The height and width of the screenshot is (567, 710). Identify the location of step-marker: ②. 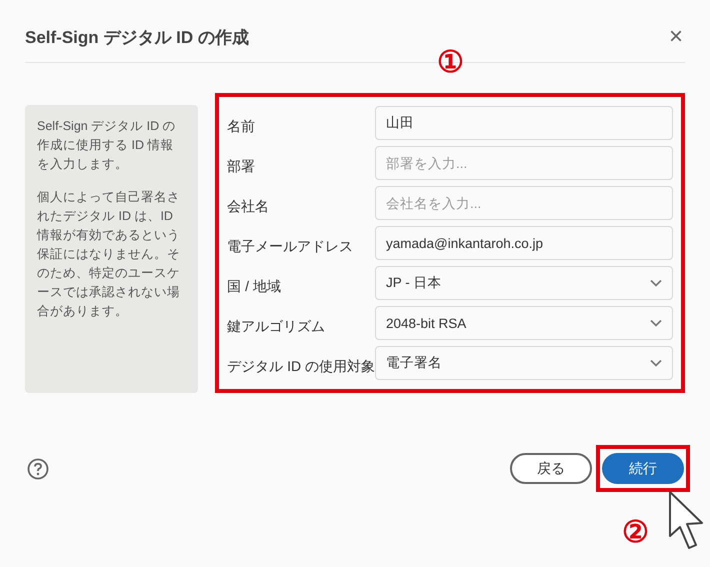
(635, 533).